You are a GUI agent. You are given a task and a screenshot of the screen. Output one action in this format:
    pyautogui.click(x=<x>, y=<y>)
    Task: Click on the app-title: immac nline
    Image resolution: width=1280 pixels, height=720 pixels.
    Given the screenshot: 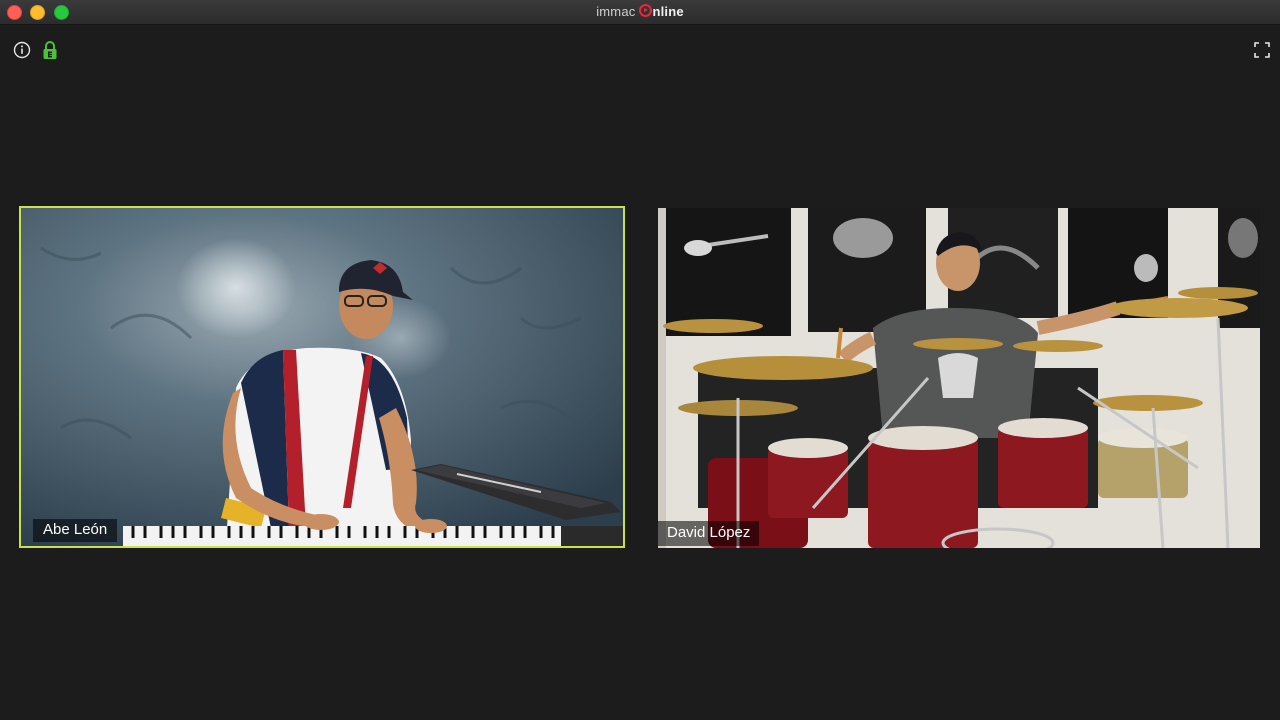 What is the action you would take?
    pyautogui.click(x=640, y=11)
    